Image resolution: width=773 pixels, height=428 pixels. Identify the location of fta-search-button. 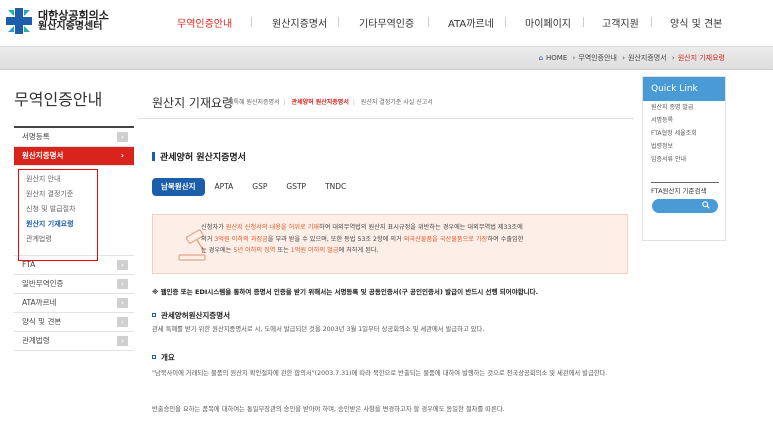
(685, 206).